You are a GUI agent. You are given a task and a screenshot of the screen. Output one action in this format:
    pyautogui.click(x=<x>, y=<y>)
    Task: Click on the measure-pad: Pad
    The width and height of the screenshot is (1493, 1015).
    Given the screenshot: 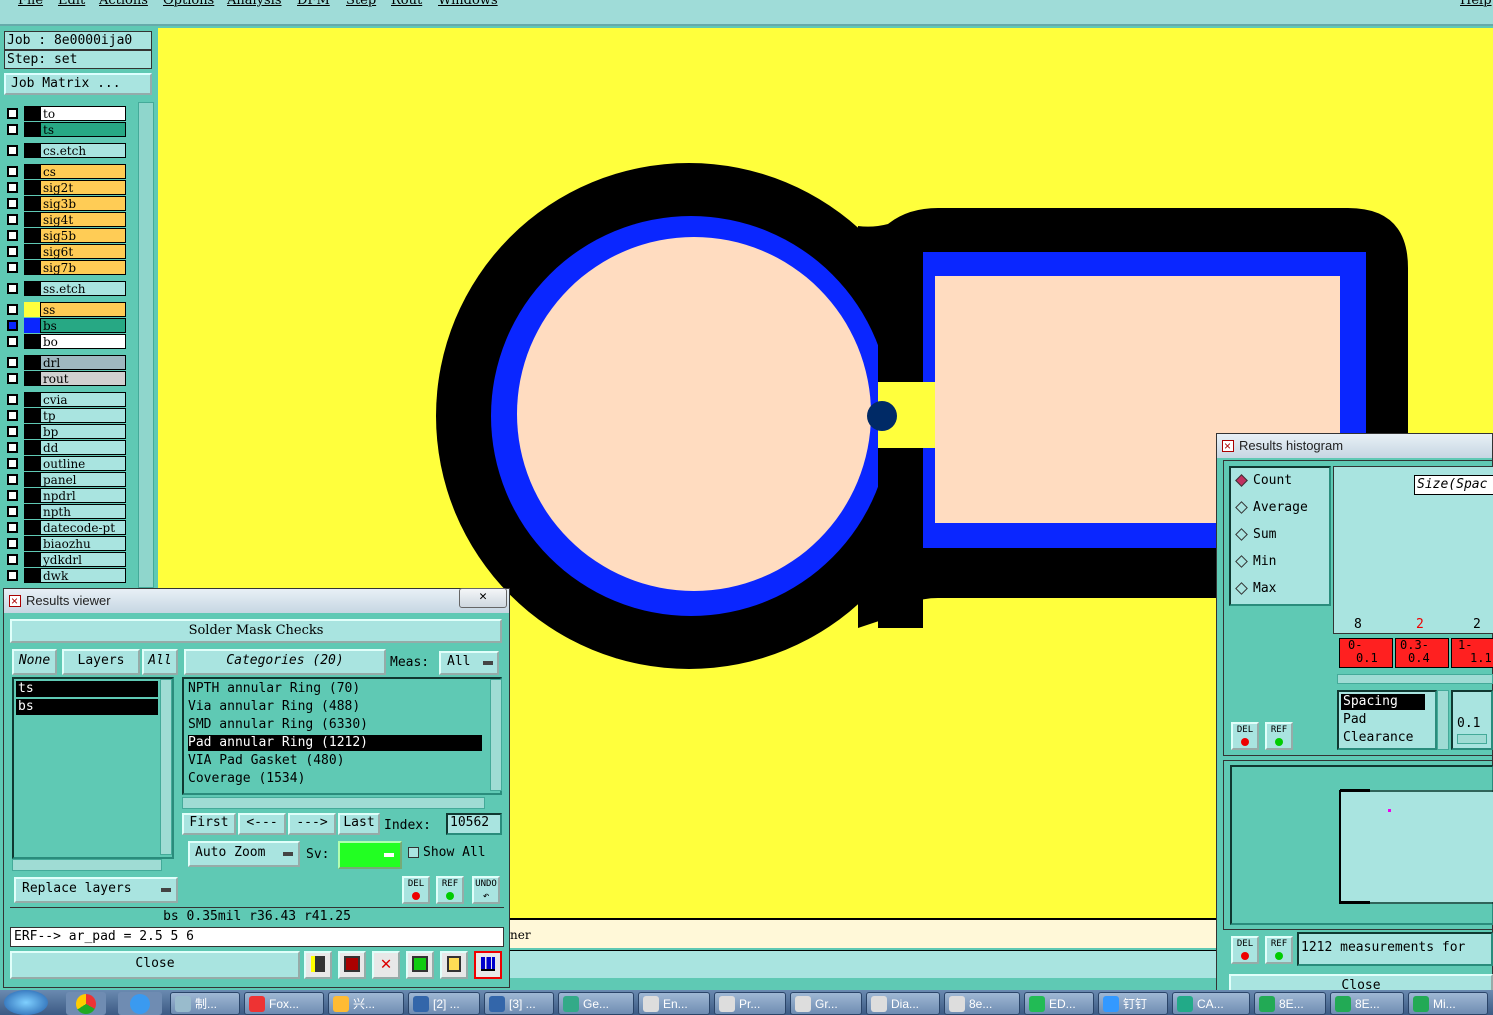 What is the action you would take?
    pyautogui.click(x=1353, y=720)
    